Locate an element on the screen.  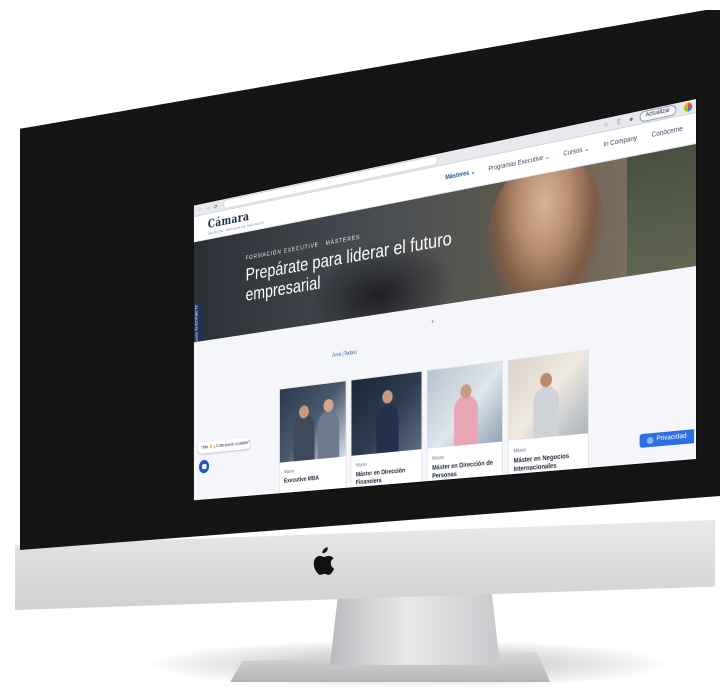
profile-icon: ● is located at coordinates (631, 119).